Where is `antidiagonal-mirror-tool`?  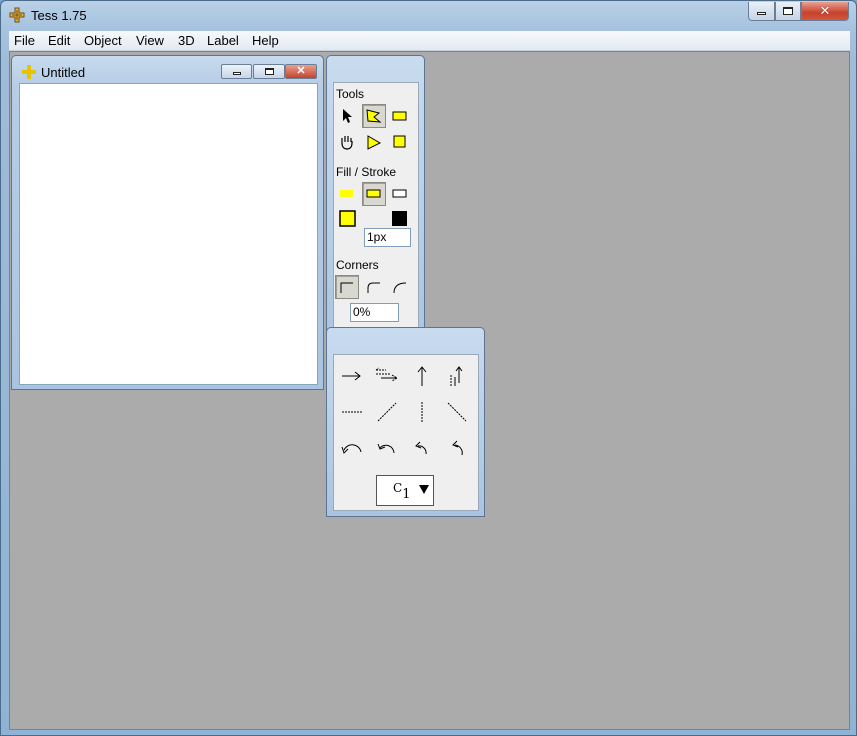
antidiagonal-mirror-tool is located at coordinates (457, 412).